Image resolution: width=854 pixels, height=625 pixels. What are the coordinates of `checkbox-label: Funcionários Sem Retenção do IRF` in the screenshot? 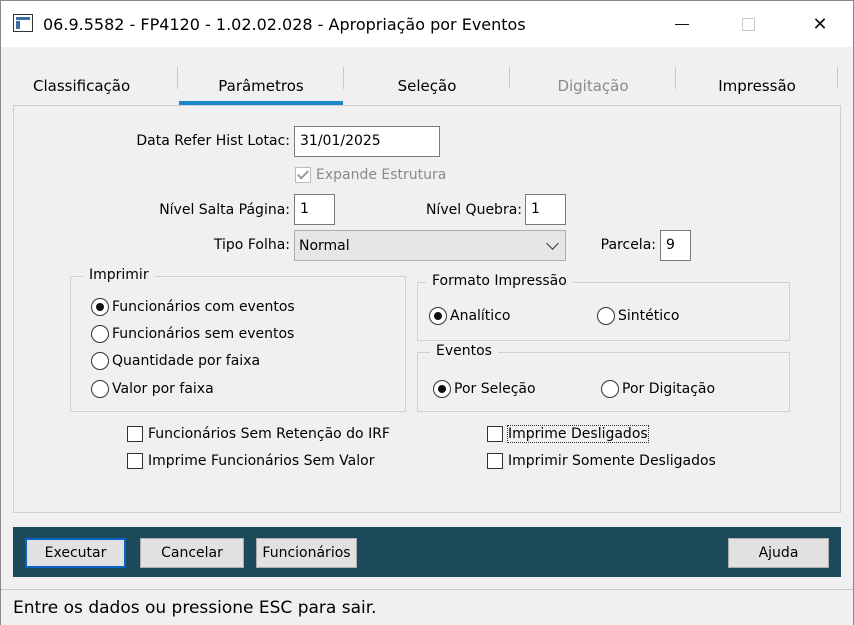 It's located at (269, 434).